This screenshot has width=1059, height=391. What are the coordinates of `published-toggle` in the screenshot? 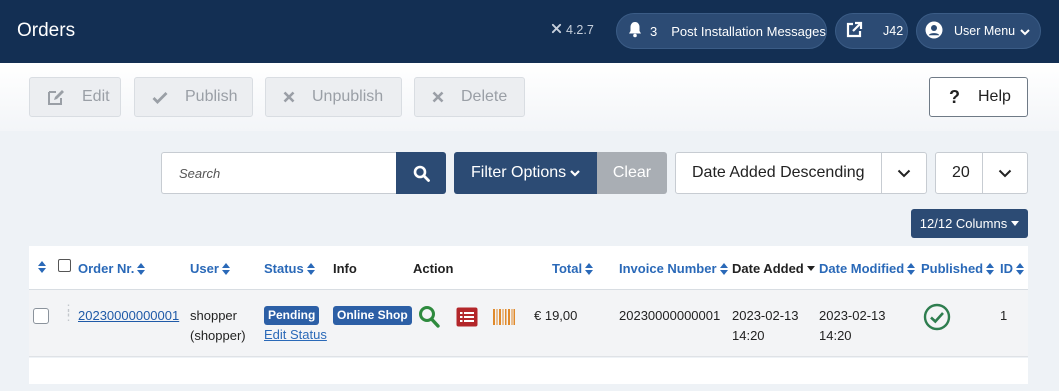 It's located at (937, 320).